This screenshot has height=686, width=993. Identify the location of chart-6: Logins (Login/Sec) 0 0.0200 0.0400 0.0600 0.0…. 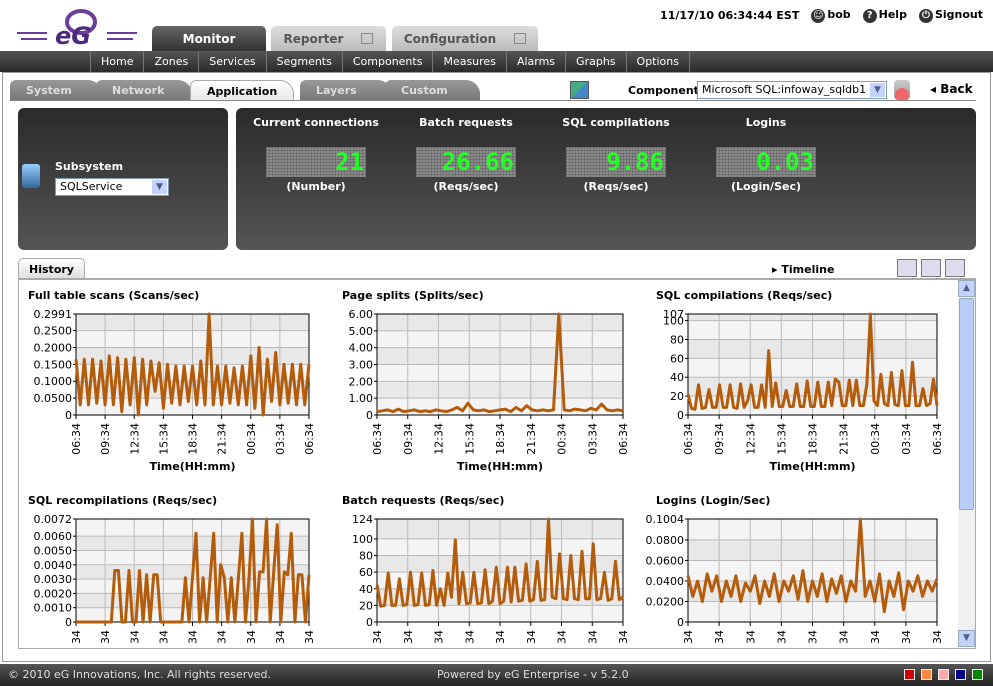
(795, 569).